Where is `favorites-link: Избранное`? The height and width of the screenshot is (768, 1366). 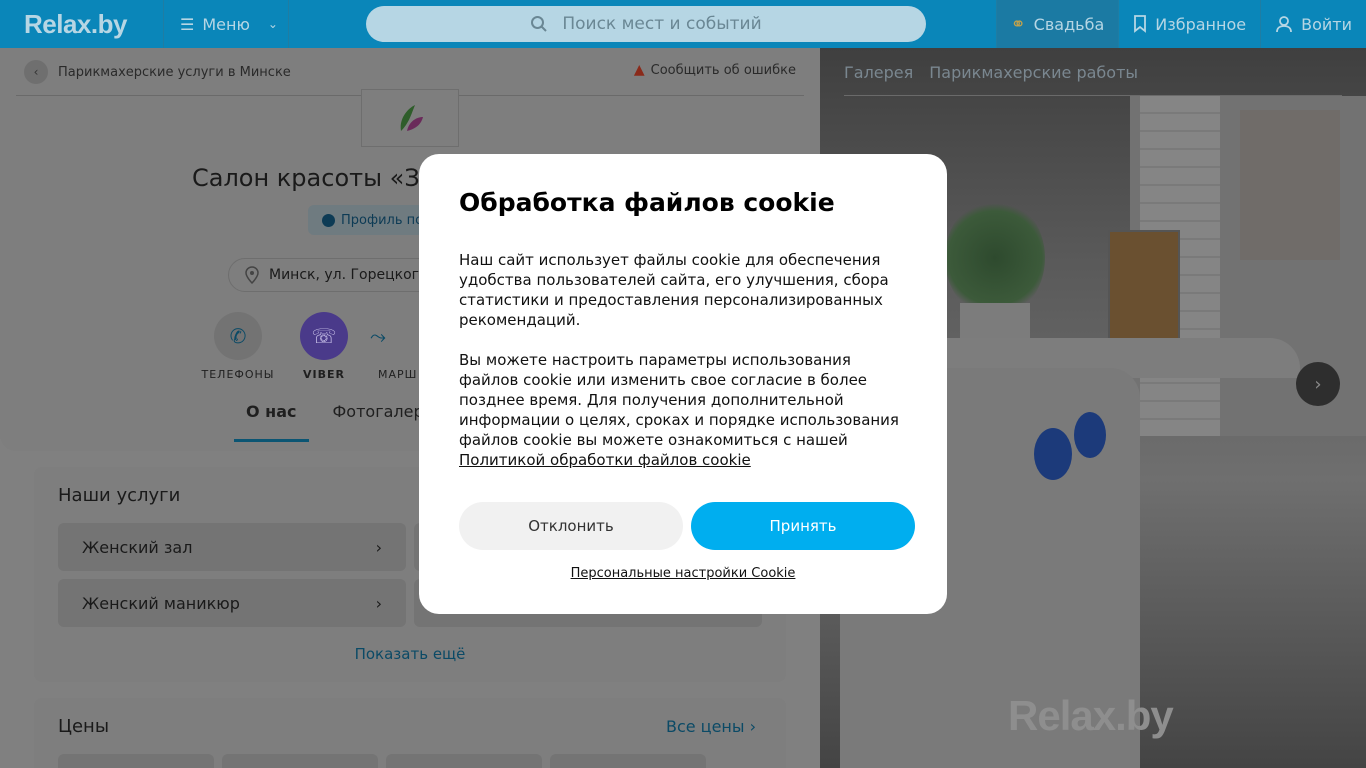 favorites-link: Избранное is located at coordinates (1189, 24).